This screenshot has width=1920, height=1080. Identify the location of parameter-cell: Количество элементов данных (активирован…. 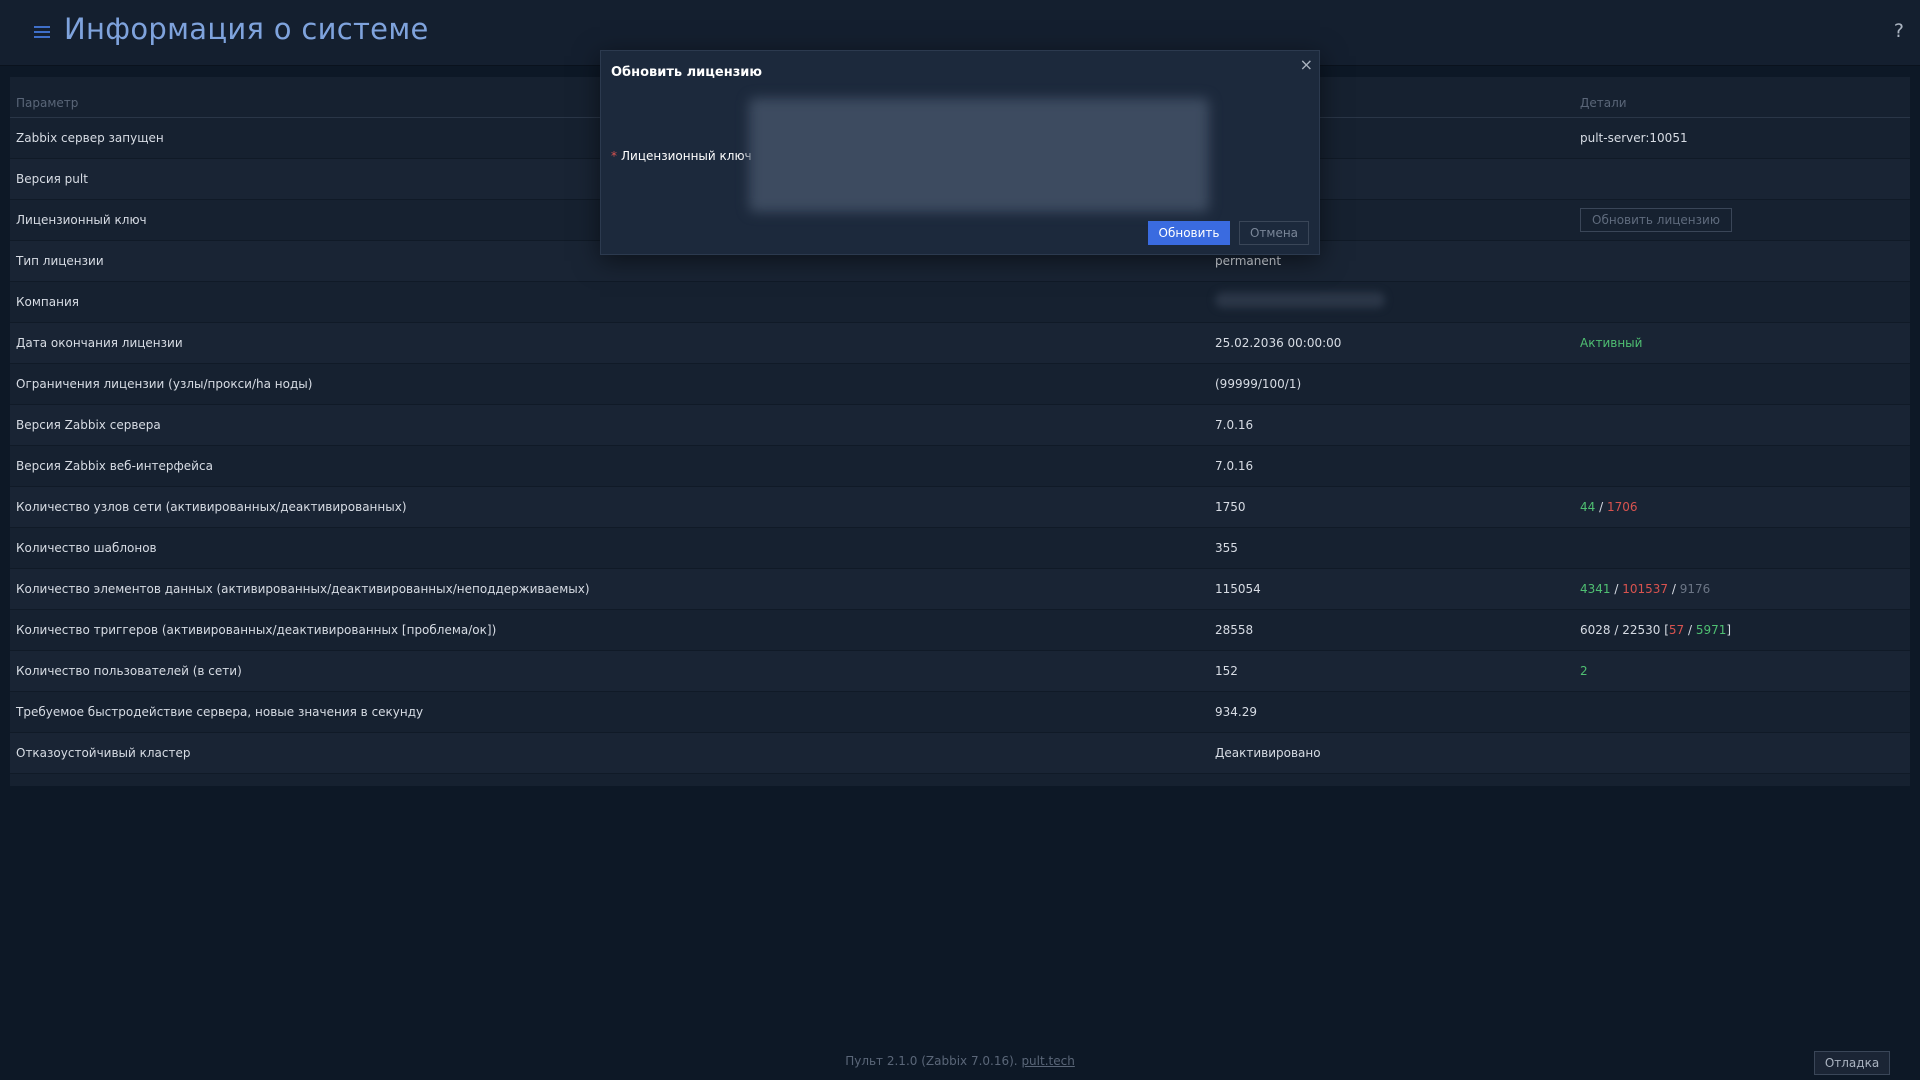
(609, 589).